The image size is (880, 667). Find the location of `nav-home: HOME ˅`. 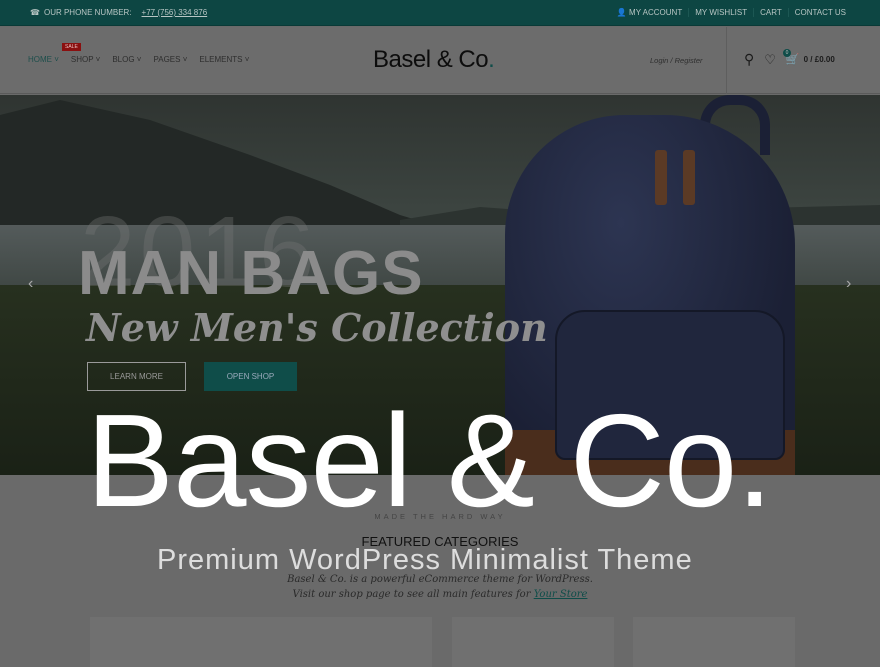

nav-home: HOME ˅ is located at coordinates (43, 59).